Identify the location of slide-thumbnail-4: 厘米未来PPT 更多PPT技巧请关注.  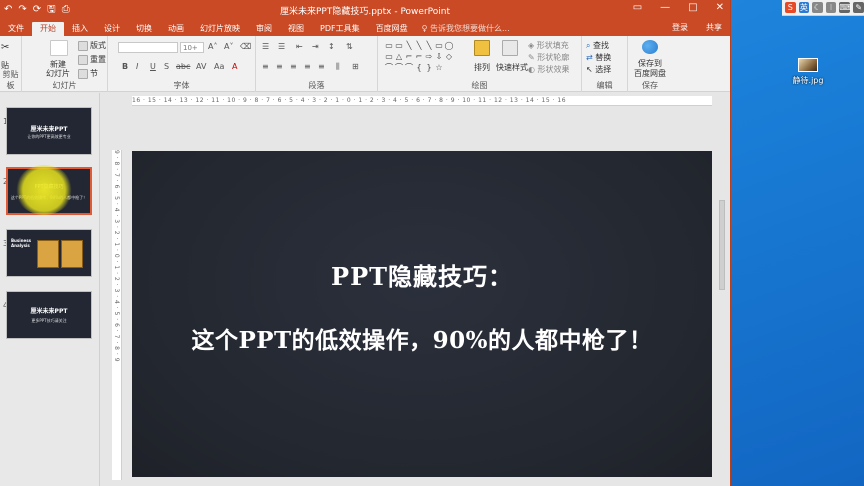
(49, 315).